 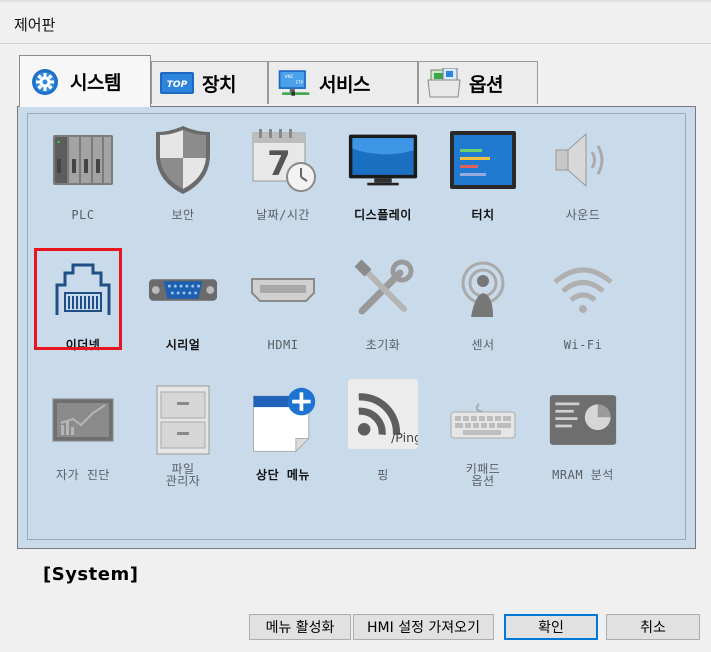 What do you see at coordinates (83, 420) in the screenshot?
I see `diagnostic-chart-icon` at bounding box center [83, 420].